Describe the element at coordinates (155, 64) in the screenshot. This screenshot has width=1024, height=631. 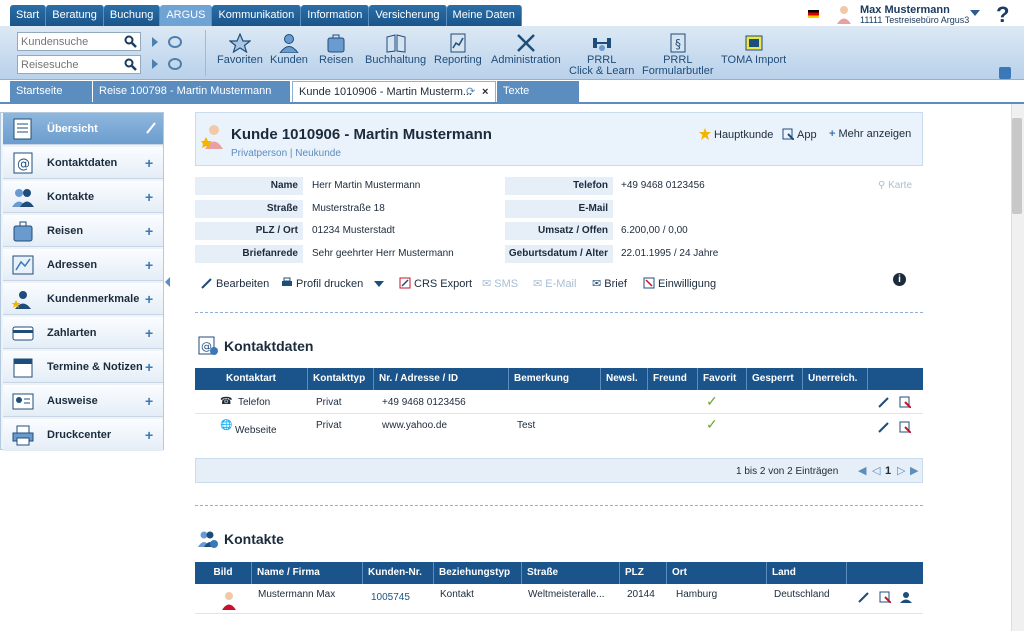
I see `trip-search-go-icon` at that location.